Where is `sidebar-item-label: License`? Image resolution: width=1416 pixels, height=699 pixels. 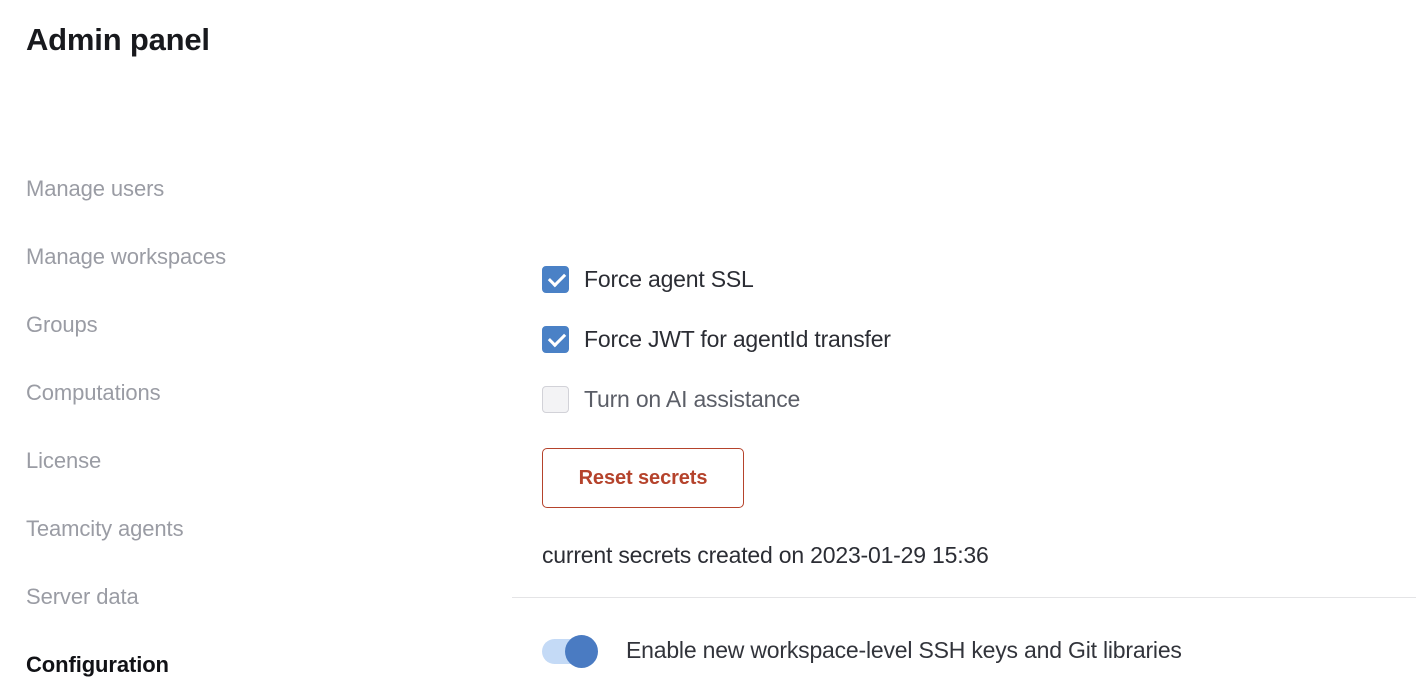
sidebar-item-label: License is located at coordinates (64, 460).